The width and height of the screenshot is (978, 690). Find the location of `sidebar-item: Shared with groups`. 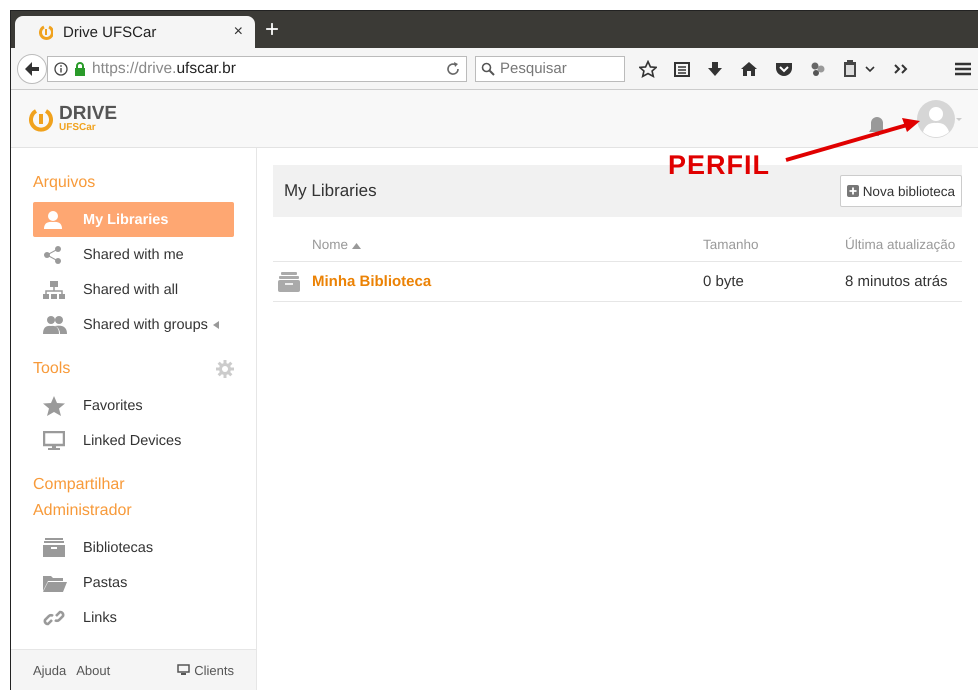

sidebar-item: Shared with groups is located at coordinates (133, 324).